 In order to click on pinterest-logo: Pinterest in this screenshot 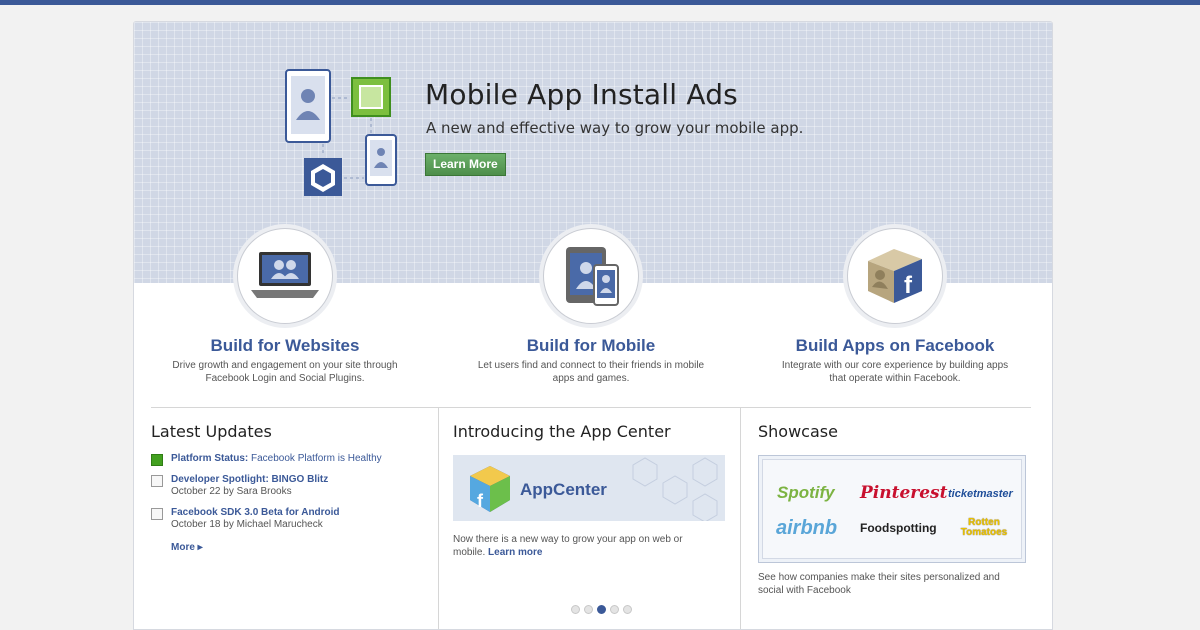, I will do `click(904, 493)`.